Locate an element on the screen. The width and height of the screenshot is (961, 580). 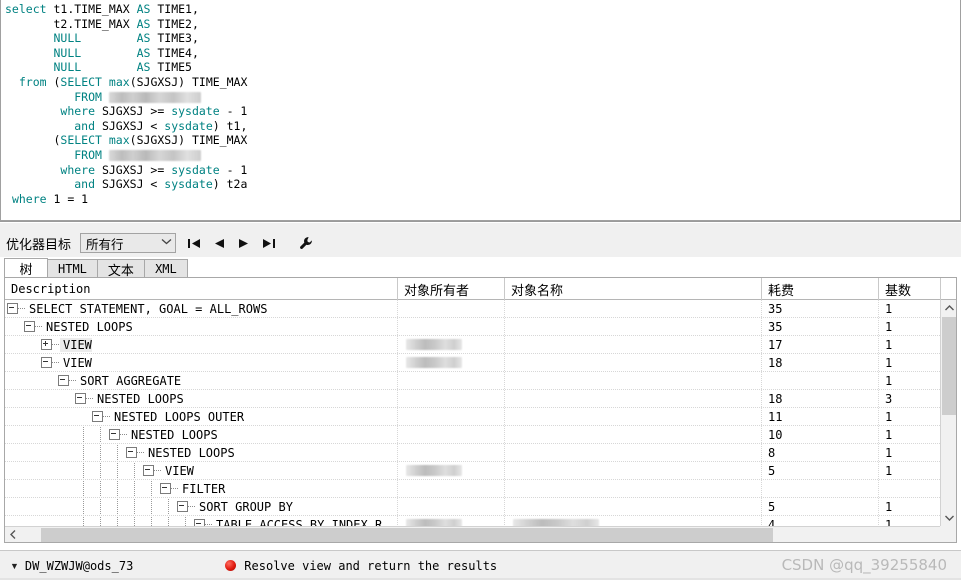
tree-node: SELECT STATEMENT, GOAL = ALL_ROWS is located at coordinates (137, 308).